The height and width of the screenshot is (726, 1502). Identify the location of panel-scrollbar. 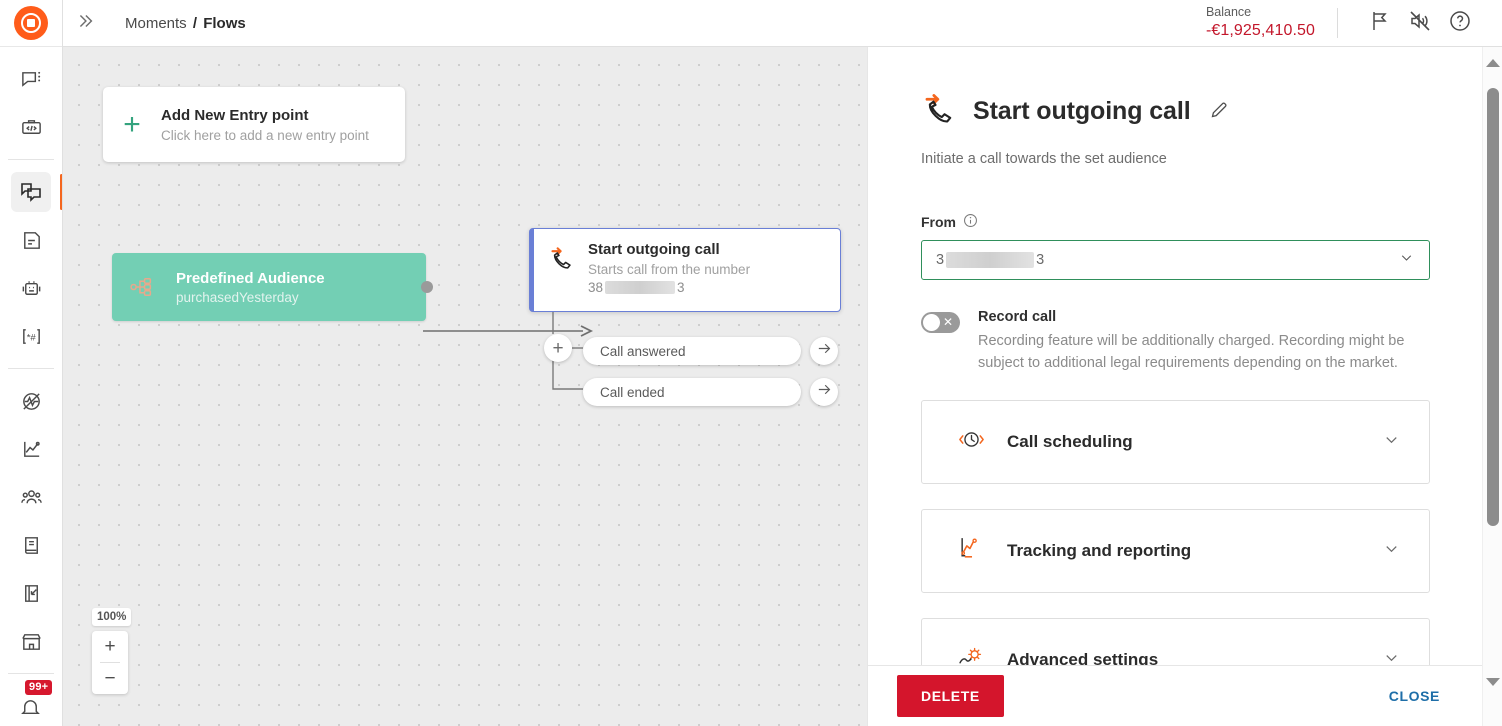
(1492, 386).